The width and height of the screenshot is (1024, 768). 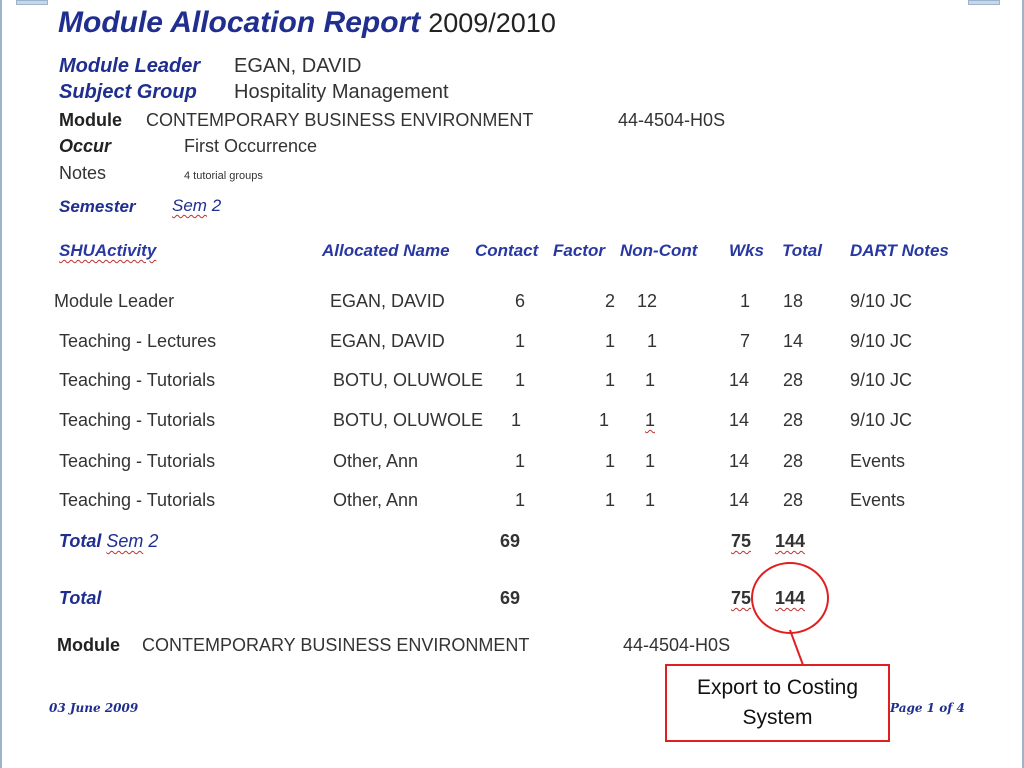 I want to click on callout-box: Export to Costing System, so click(x=777, y=703).